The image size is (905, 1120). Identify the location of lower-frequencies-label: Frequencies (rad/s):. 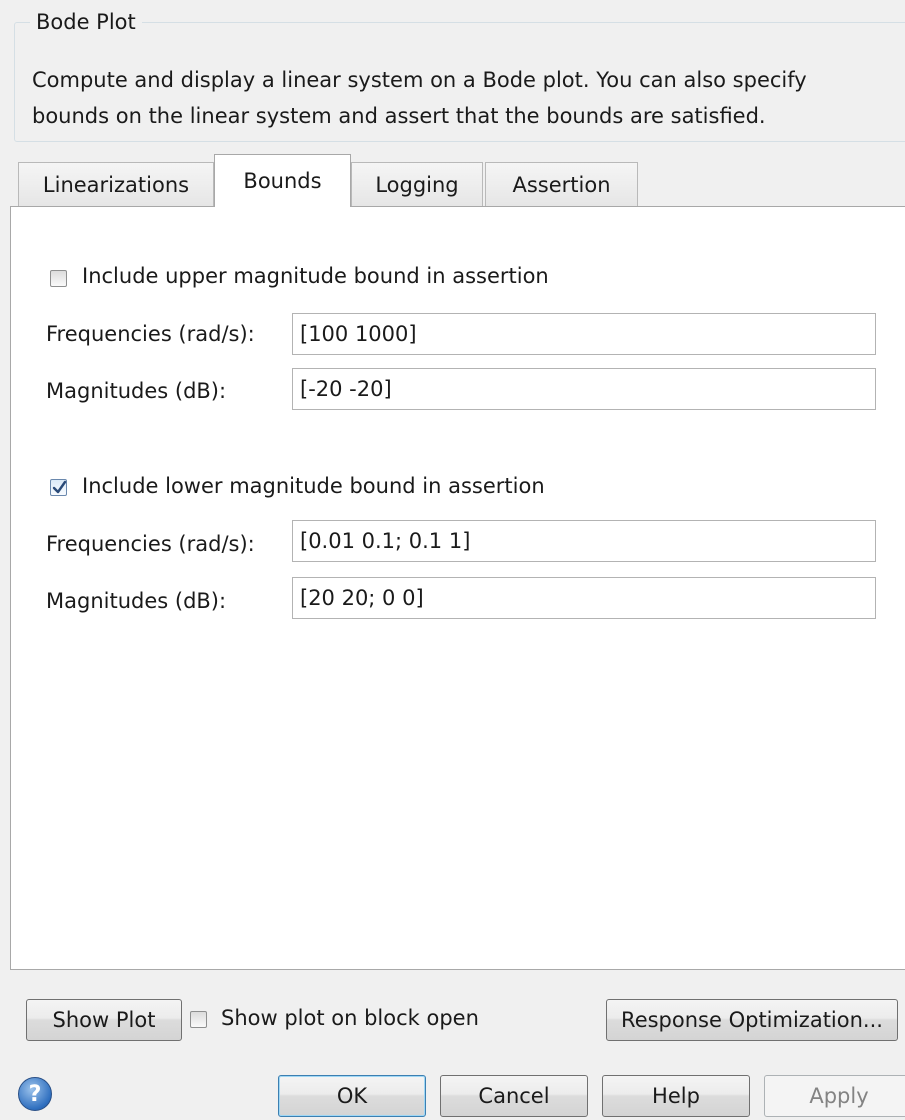
(150, 544).